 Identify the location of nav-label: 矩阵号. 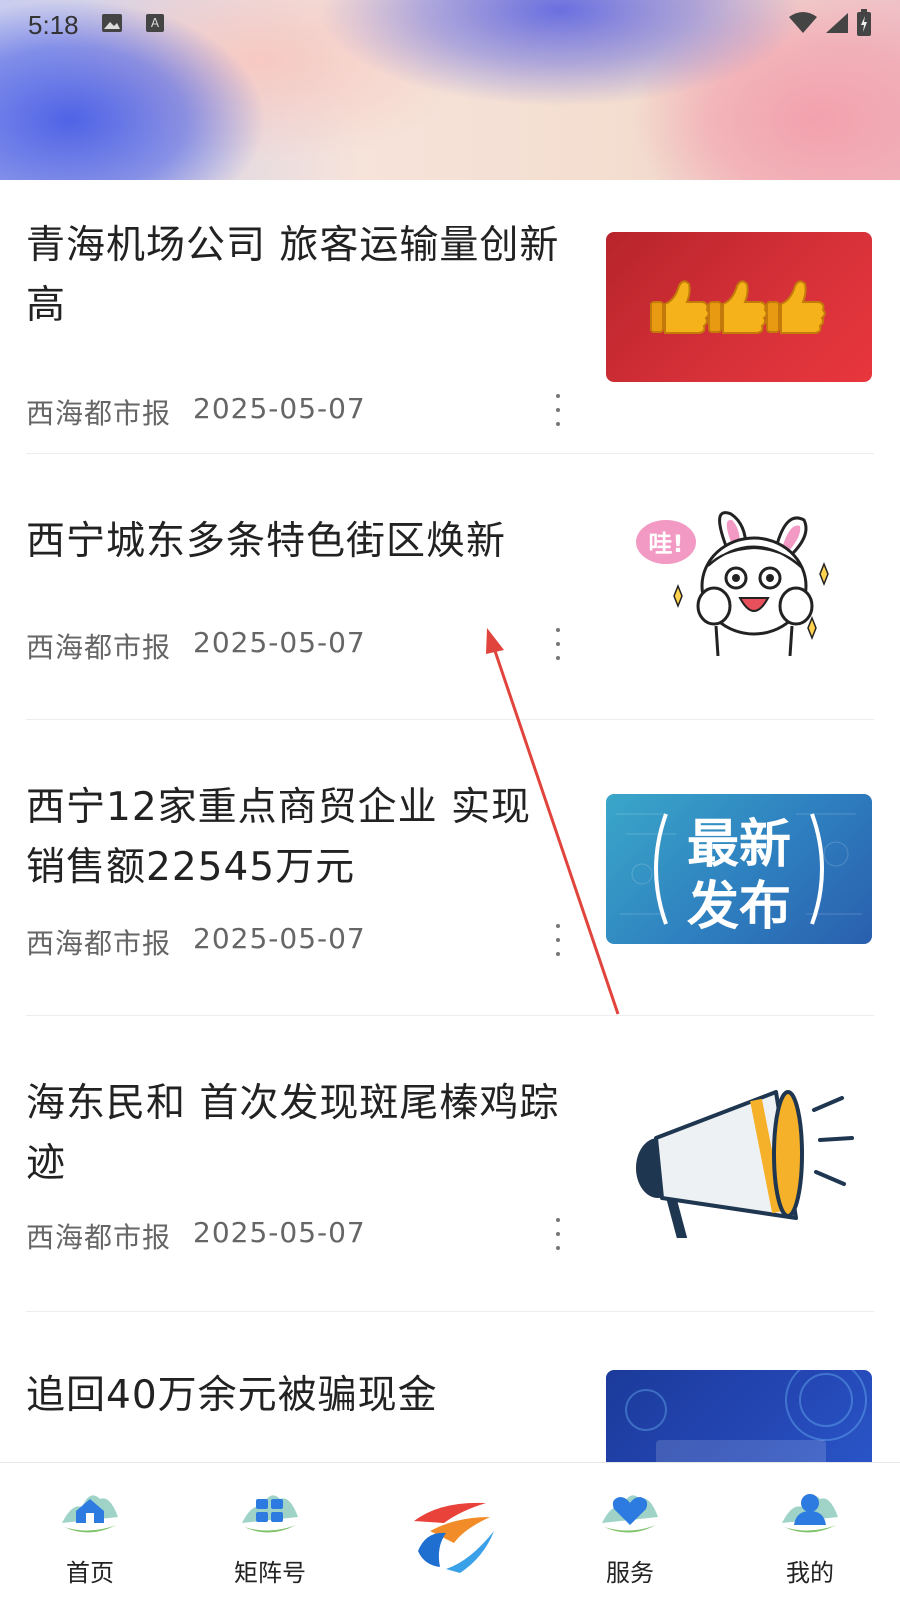
(270, 1573).